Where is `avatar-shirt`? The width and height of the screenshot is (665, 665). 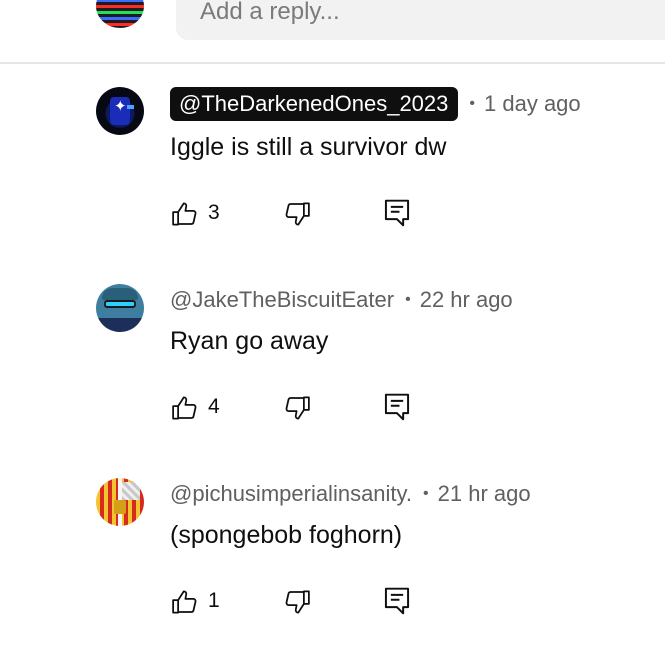 avatar-shirt is located at coordinates (120, 325).